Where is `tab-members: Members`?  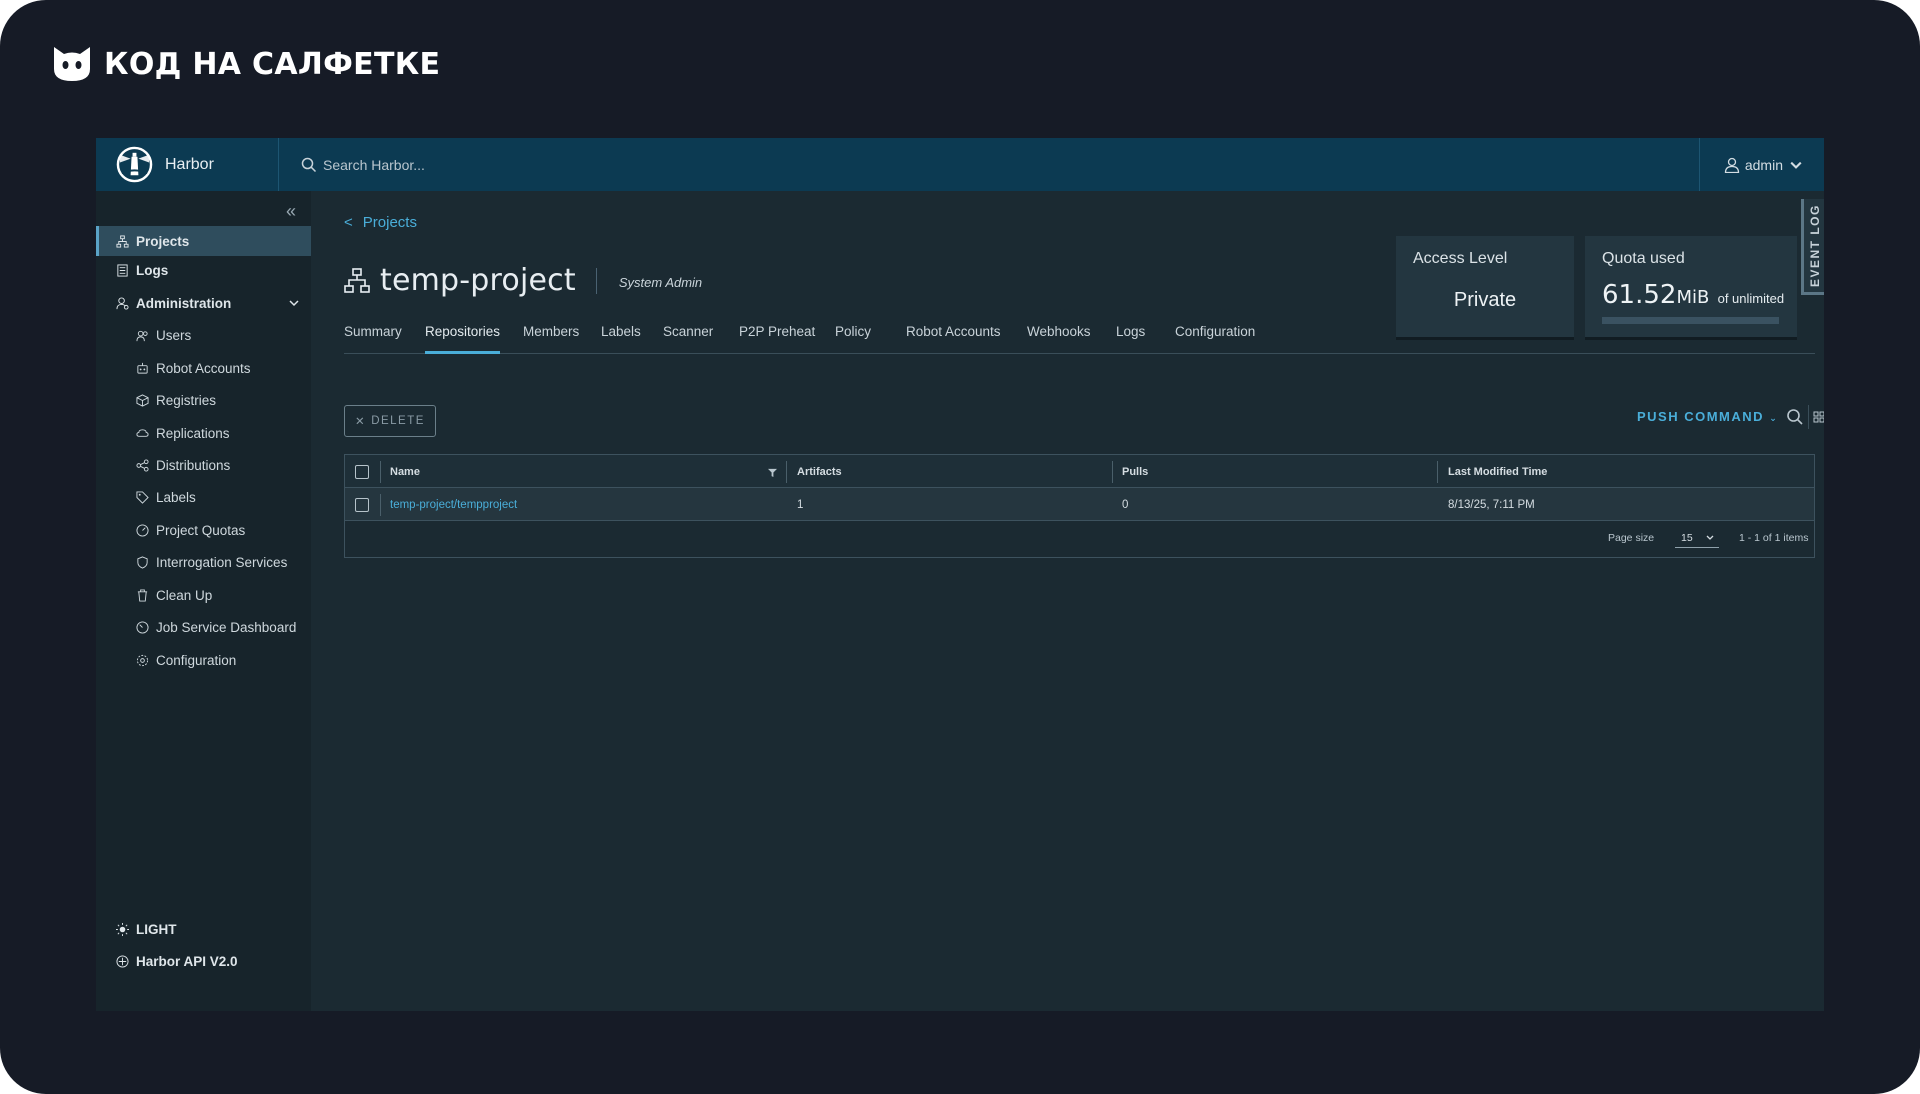
tab-members: Members is located at coordinates (551, 339).